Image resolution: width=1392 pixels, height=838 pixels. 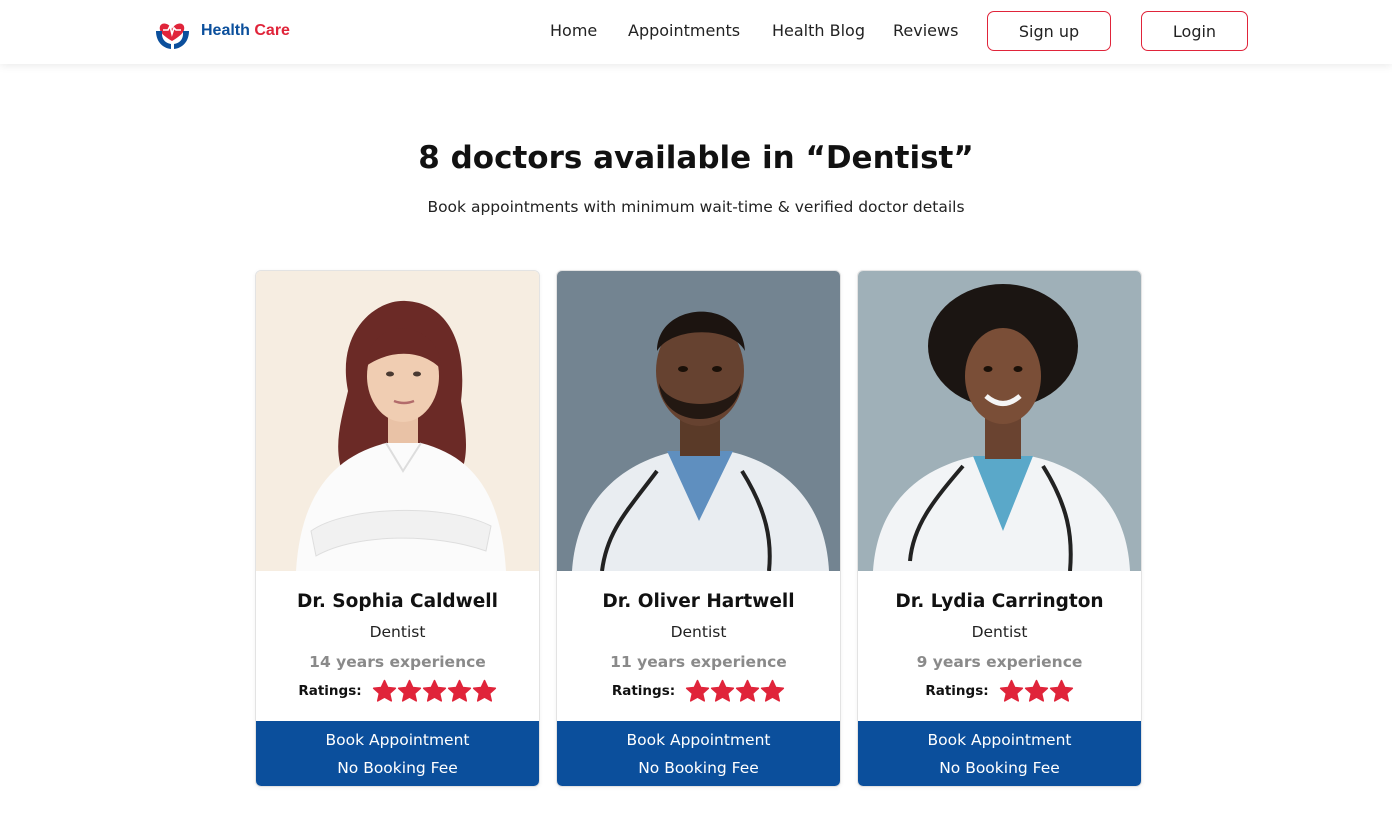 I want to click on brand-word-care: Care, so click(x=272, y=30).